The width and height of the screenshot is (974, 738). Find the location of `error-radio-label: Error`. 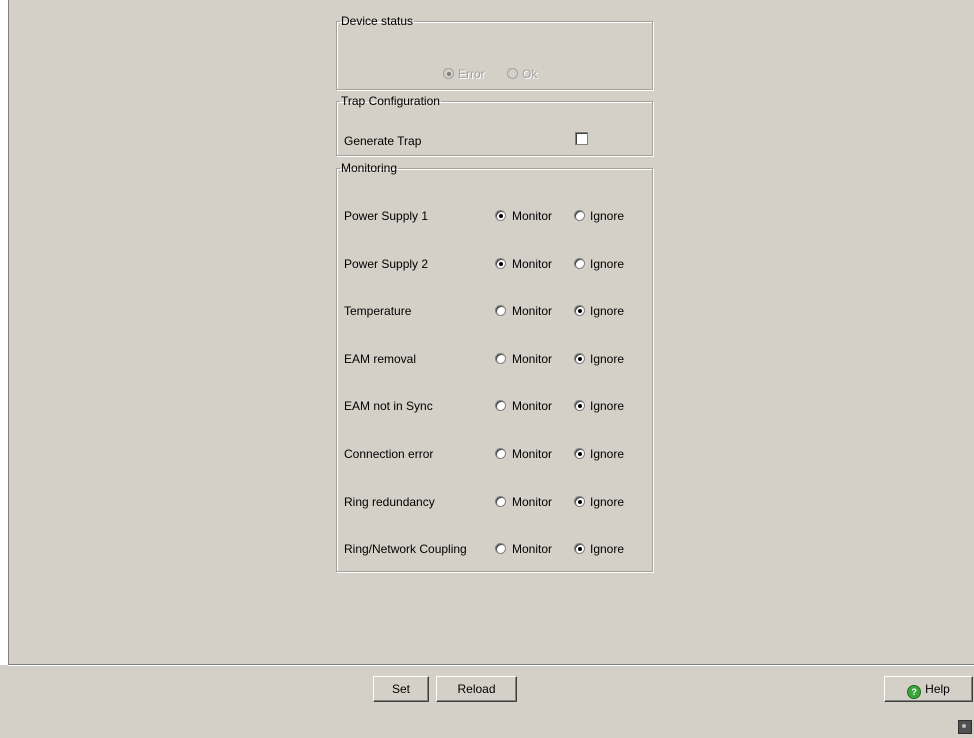

error-radio-label: Error is located at coordinates (471, 74).